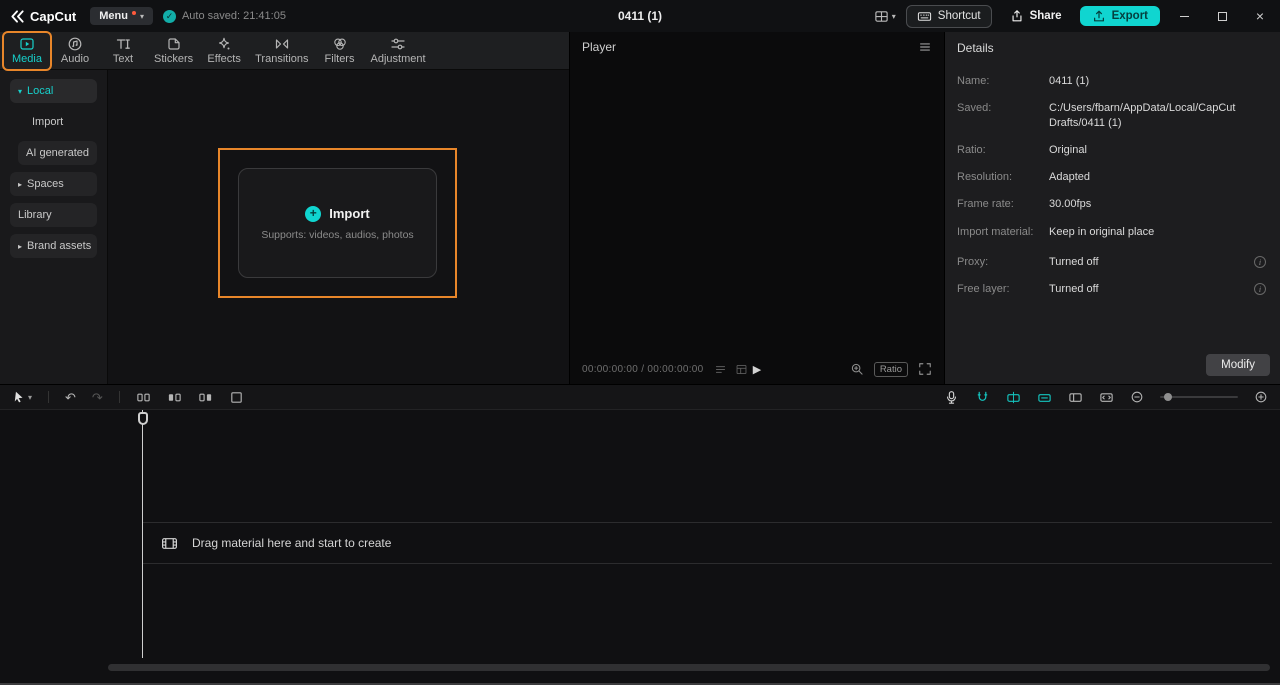  What do you see at coordinates (982, 397) in the screenshot?
I see `main-track-magnet-button` at bounding box center [982, 397].